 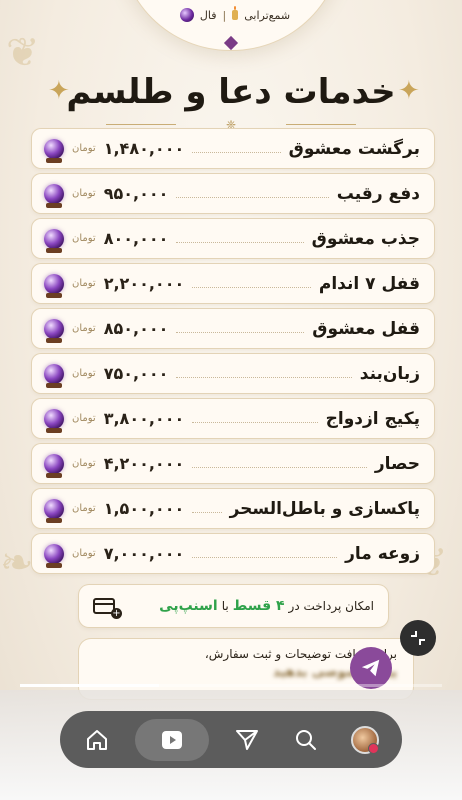 What do you see at coordinates (233, 283) in the screenshot?
I see `service-item: قفل ۷ اندام ۲,۲۰۰,۰۰۰ تومان` at bounding box center [233, 283].